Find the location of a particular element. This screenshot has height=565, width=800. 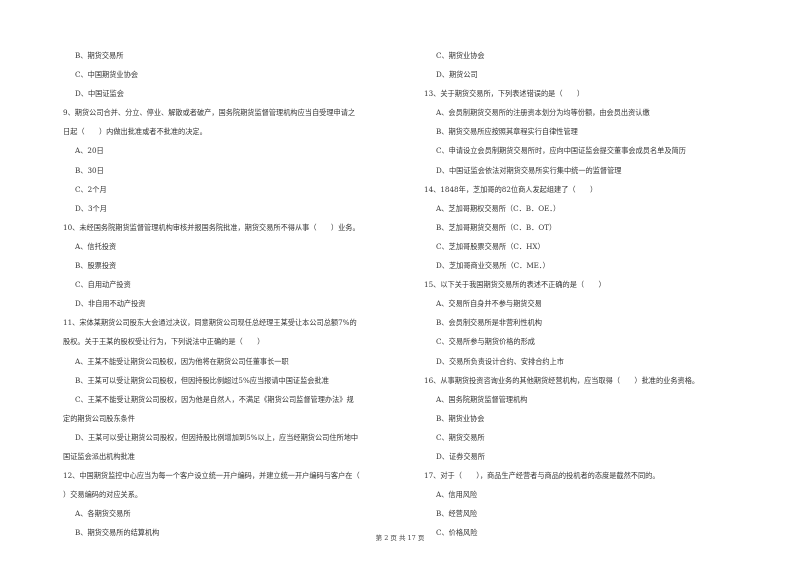

answer-option: A、国务院期货监督管理机构 is located at coordinates (482, 399).